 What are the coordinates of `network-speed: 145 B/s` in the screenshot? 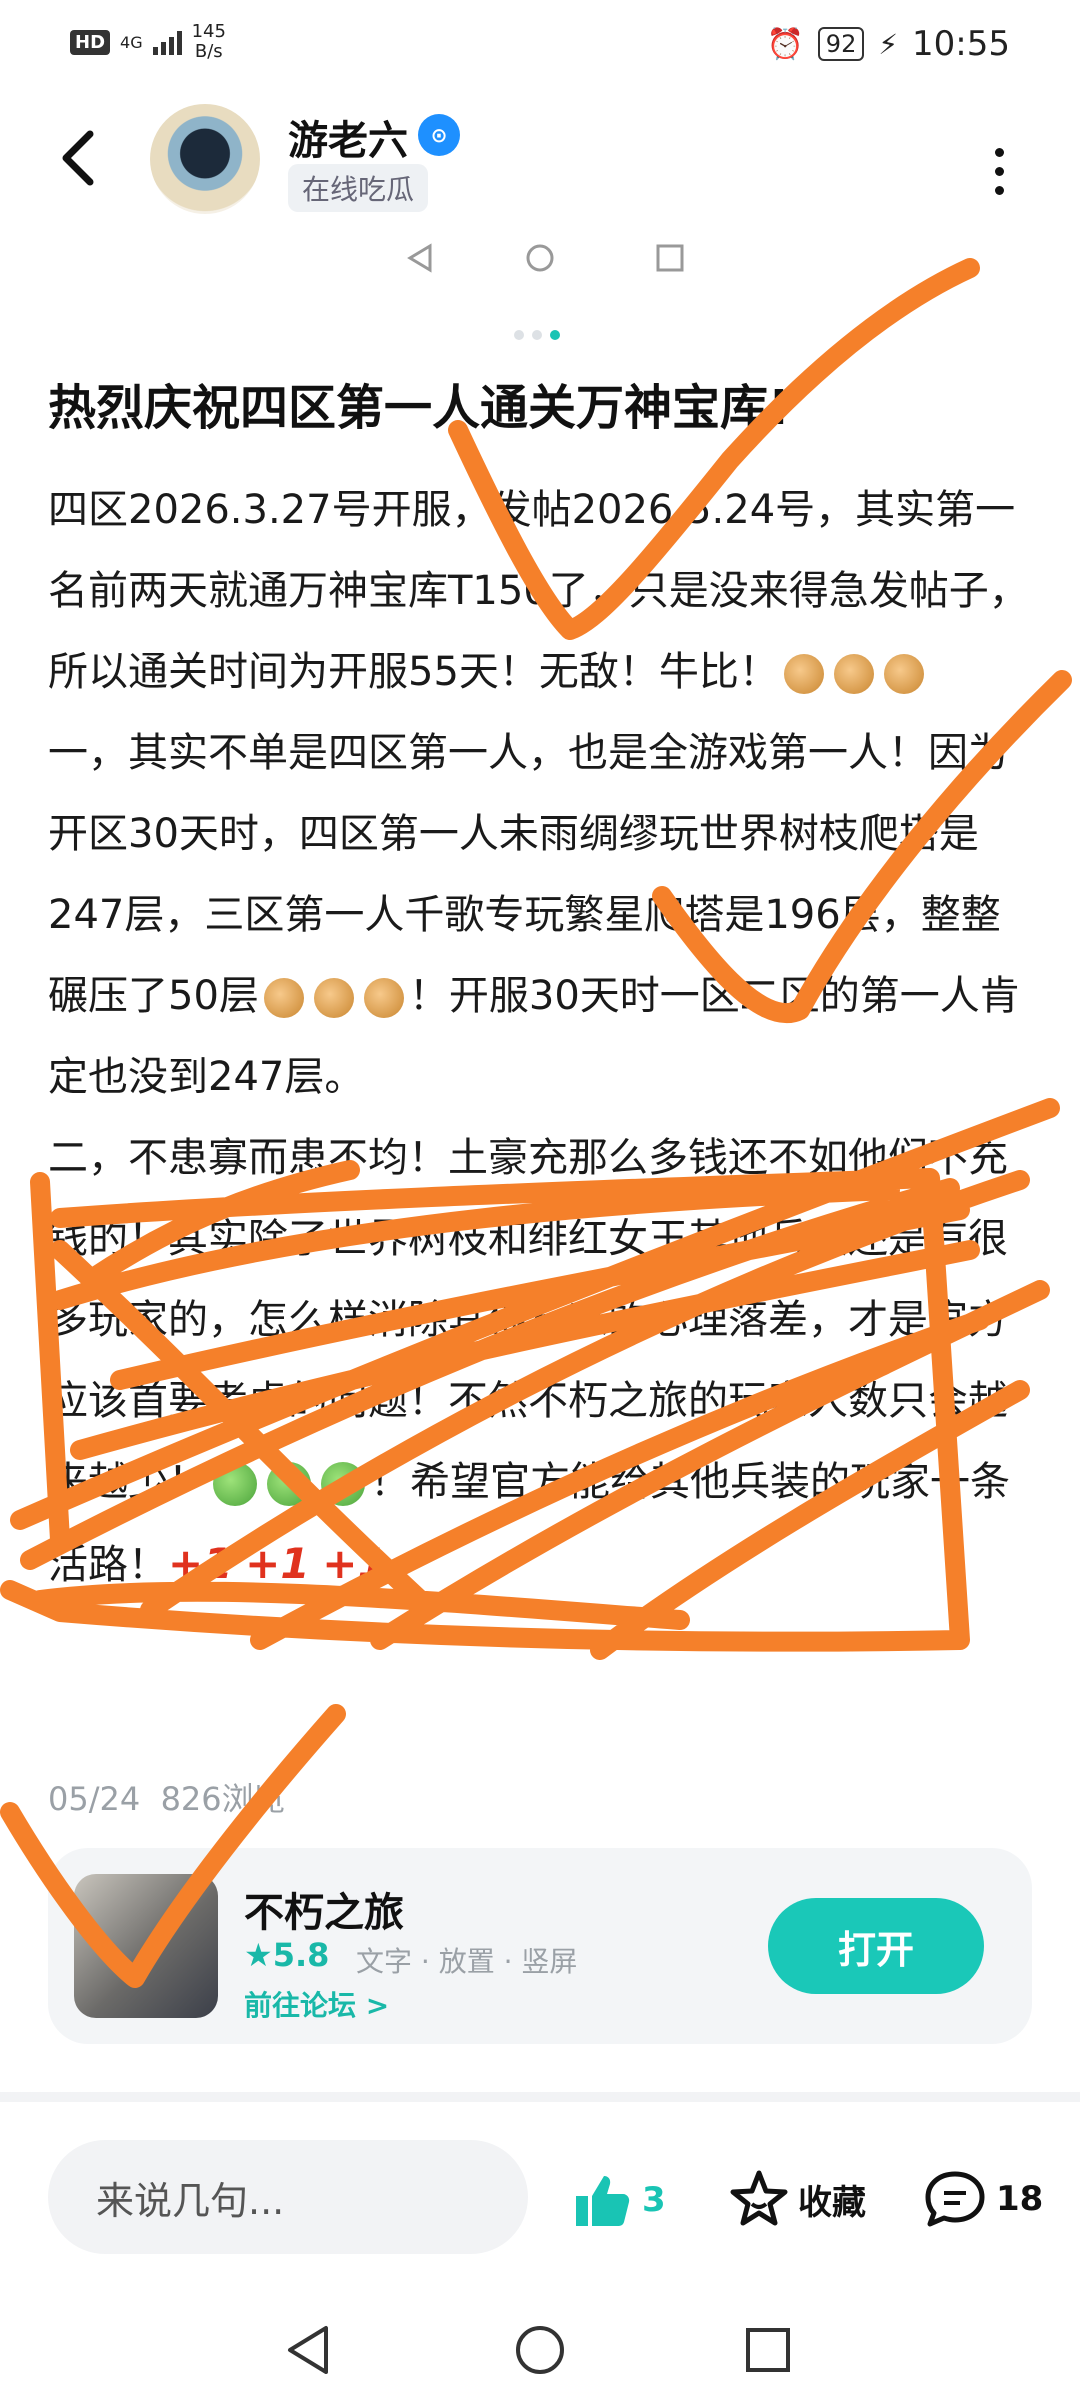 It's located at (208, 41).